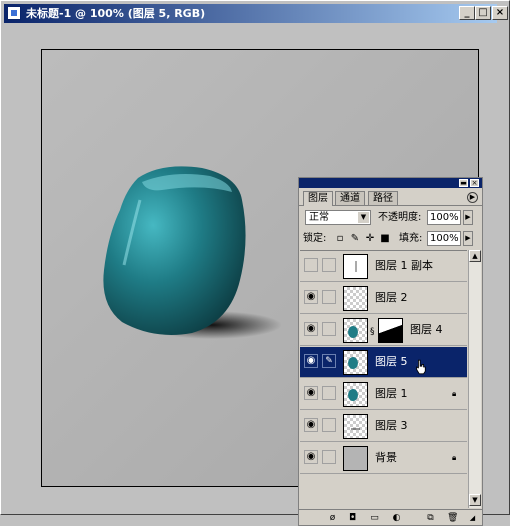  Describe the element at coordinates (400, 217) in the screenshot. I see `opacity-label: 不透明度:` at that location.